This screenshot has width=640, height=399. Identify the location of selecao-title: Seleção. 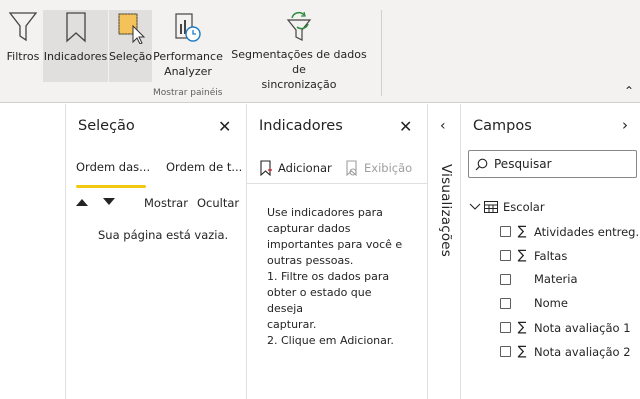
(106, 126).